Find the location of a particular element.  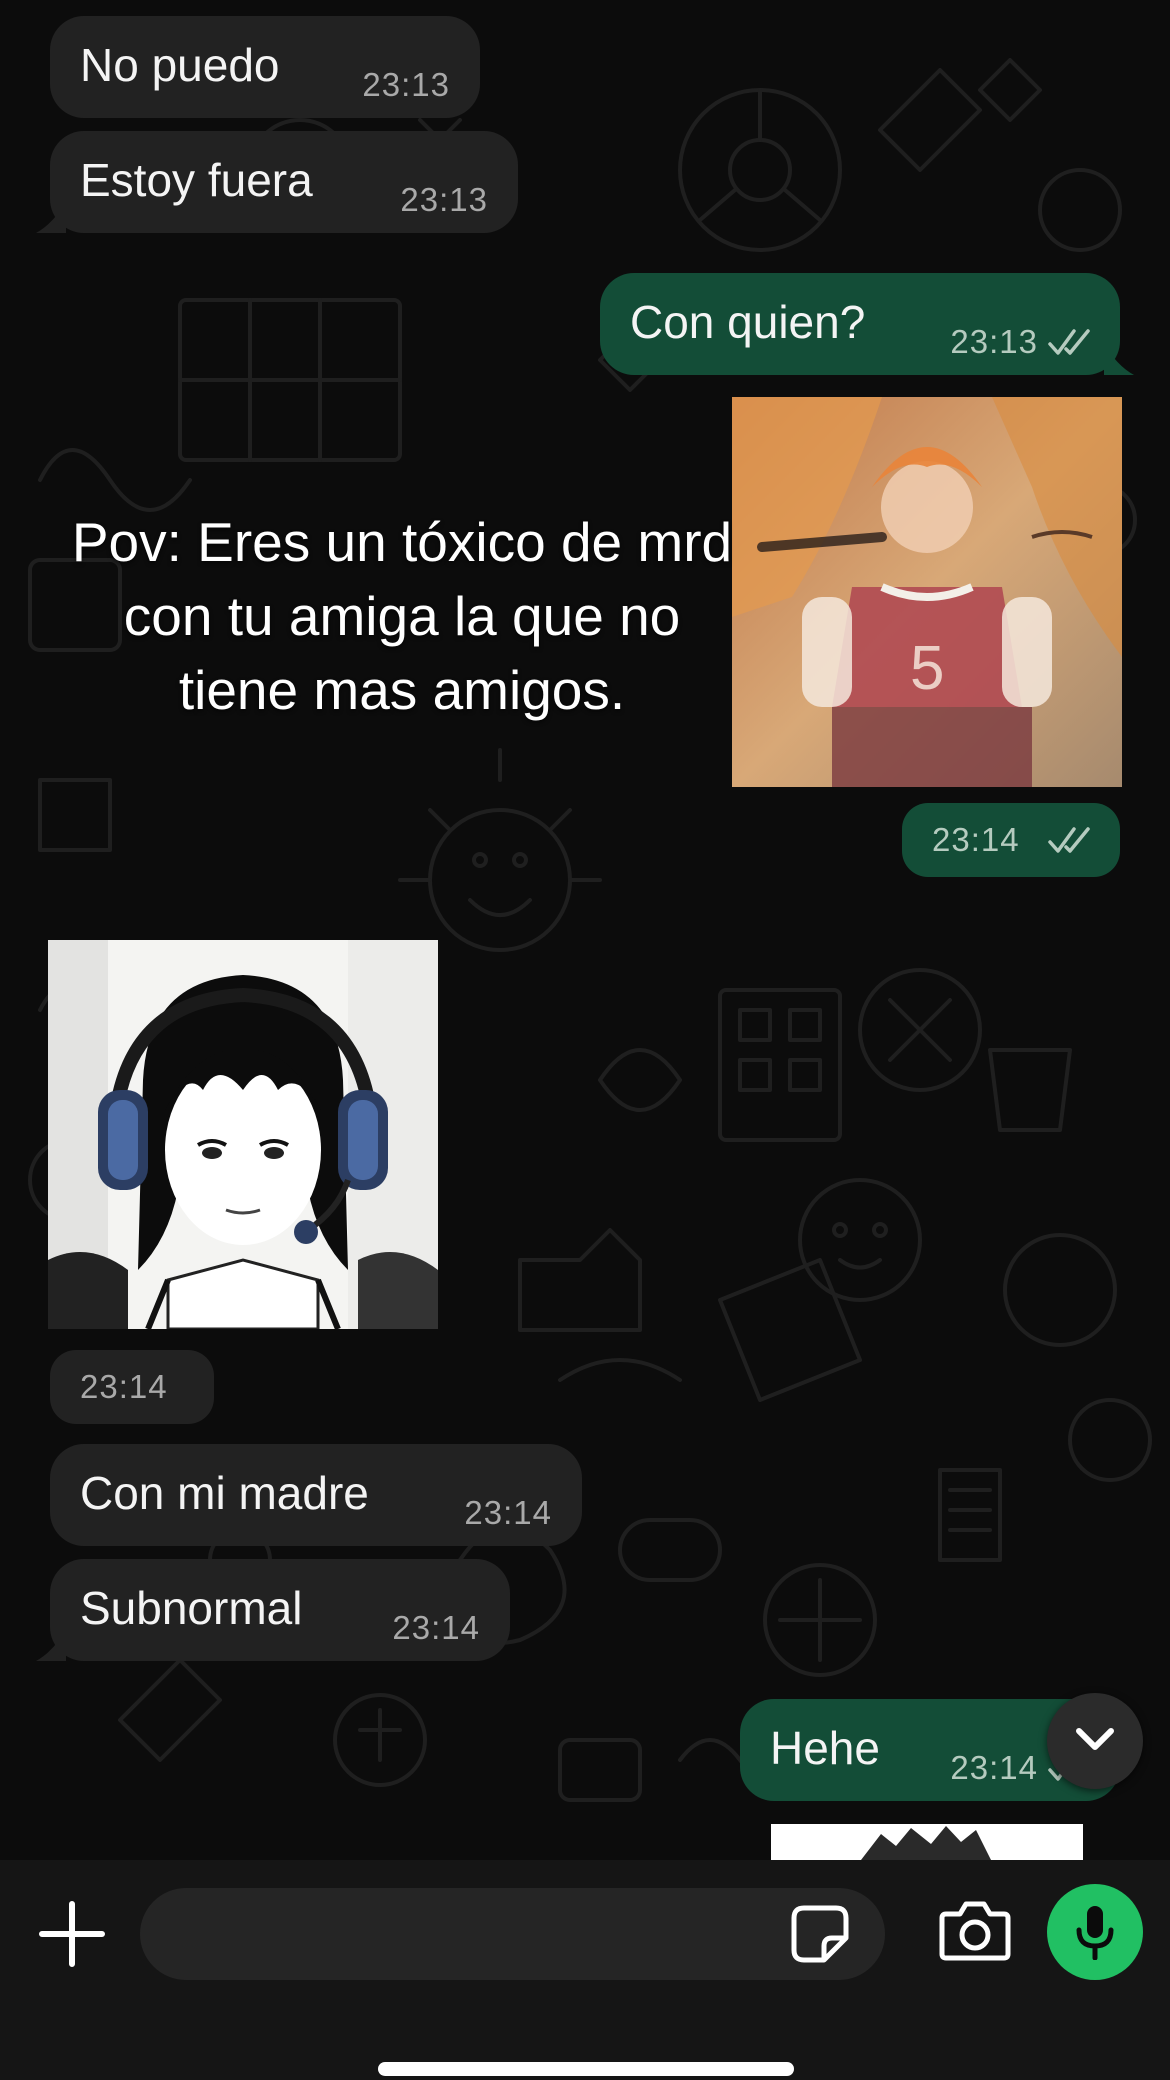

microphone-icon is located at coordinates (1095, 1933).